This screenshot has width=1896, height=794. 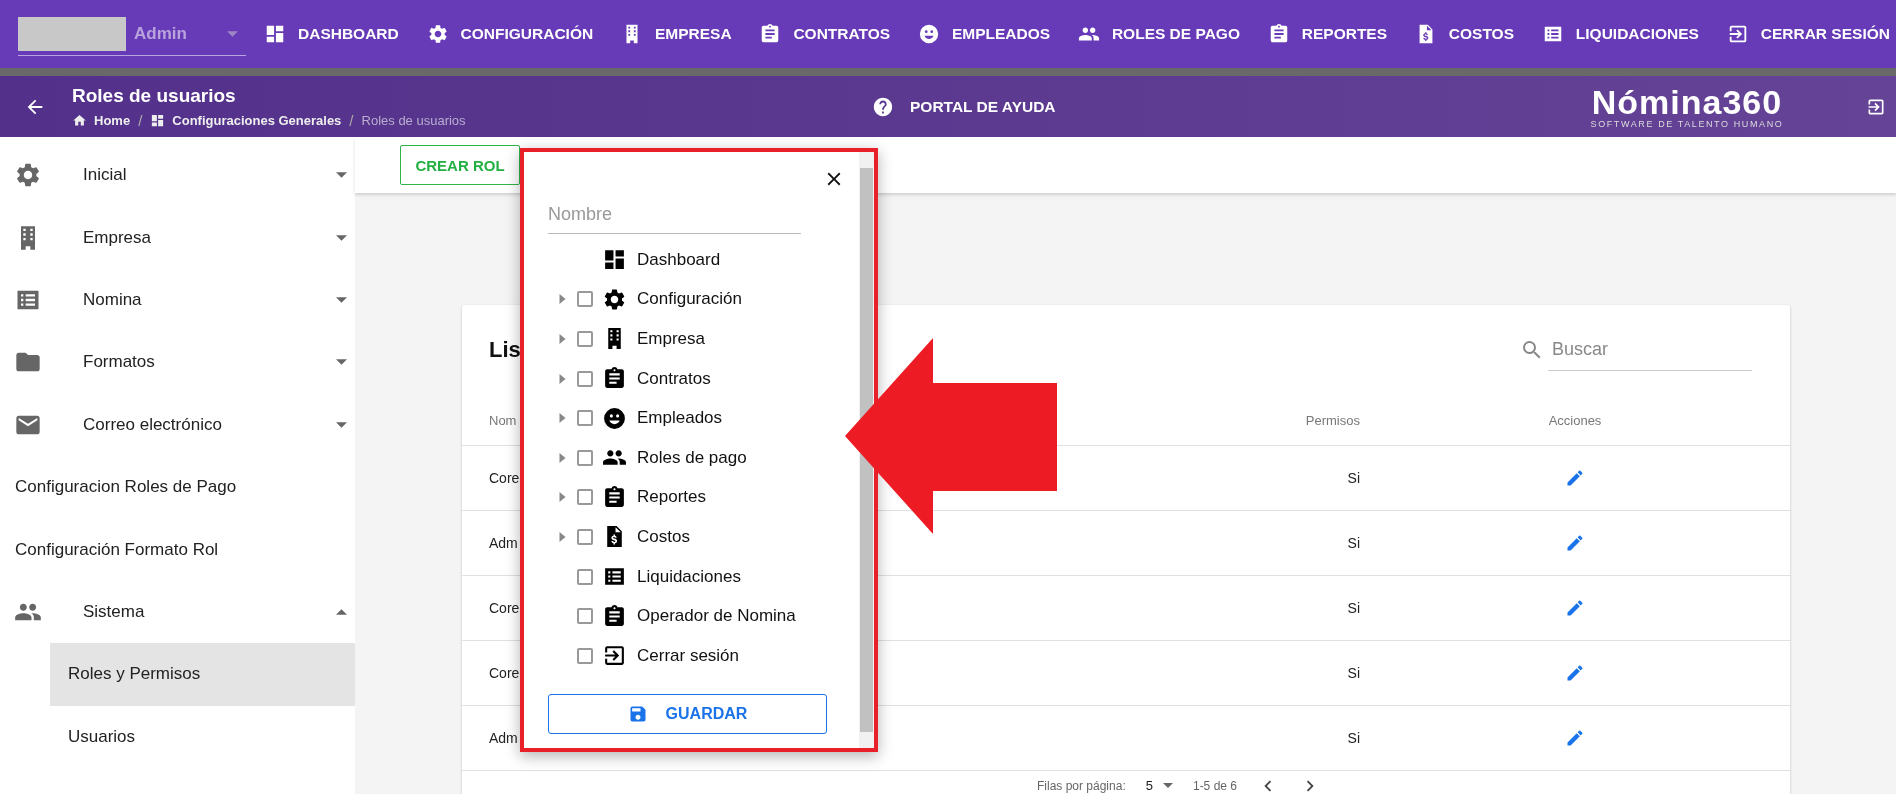 What do you see at coordinates (671, 339) in the screenshot?
I see `tree-item-label: Empresa` at bounding box center [671, 339].